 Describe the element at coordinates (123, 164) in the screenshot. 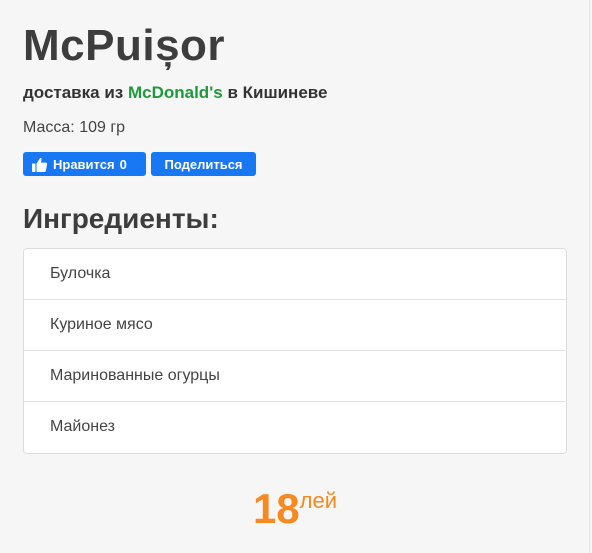

I see `like-count: 0` at that location.